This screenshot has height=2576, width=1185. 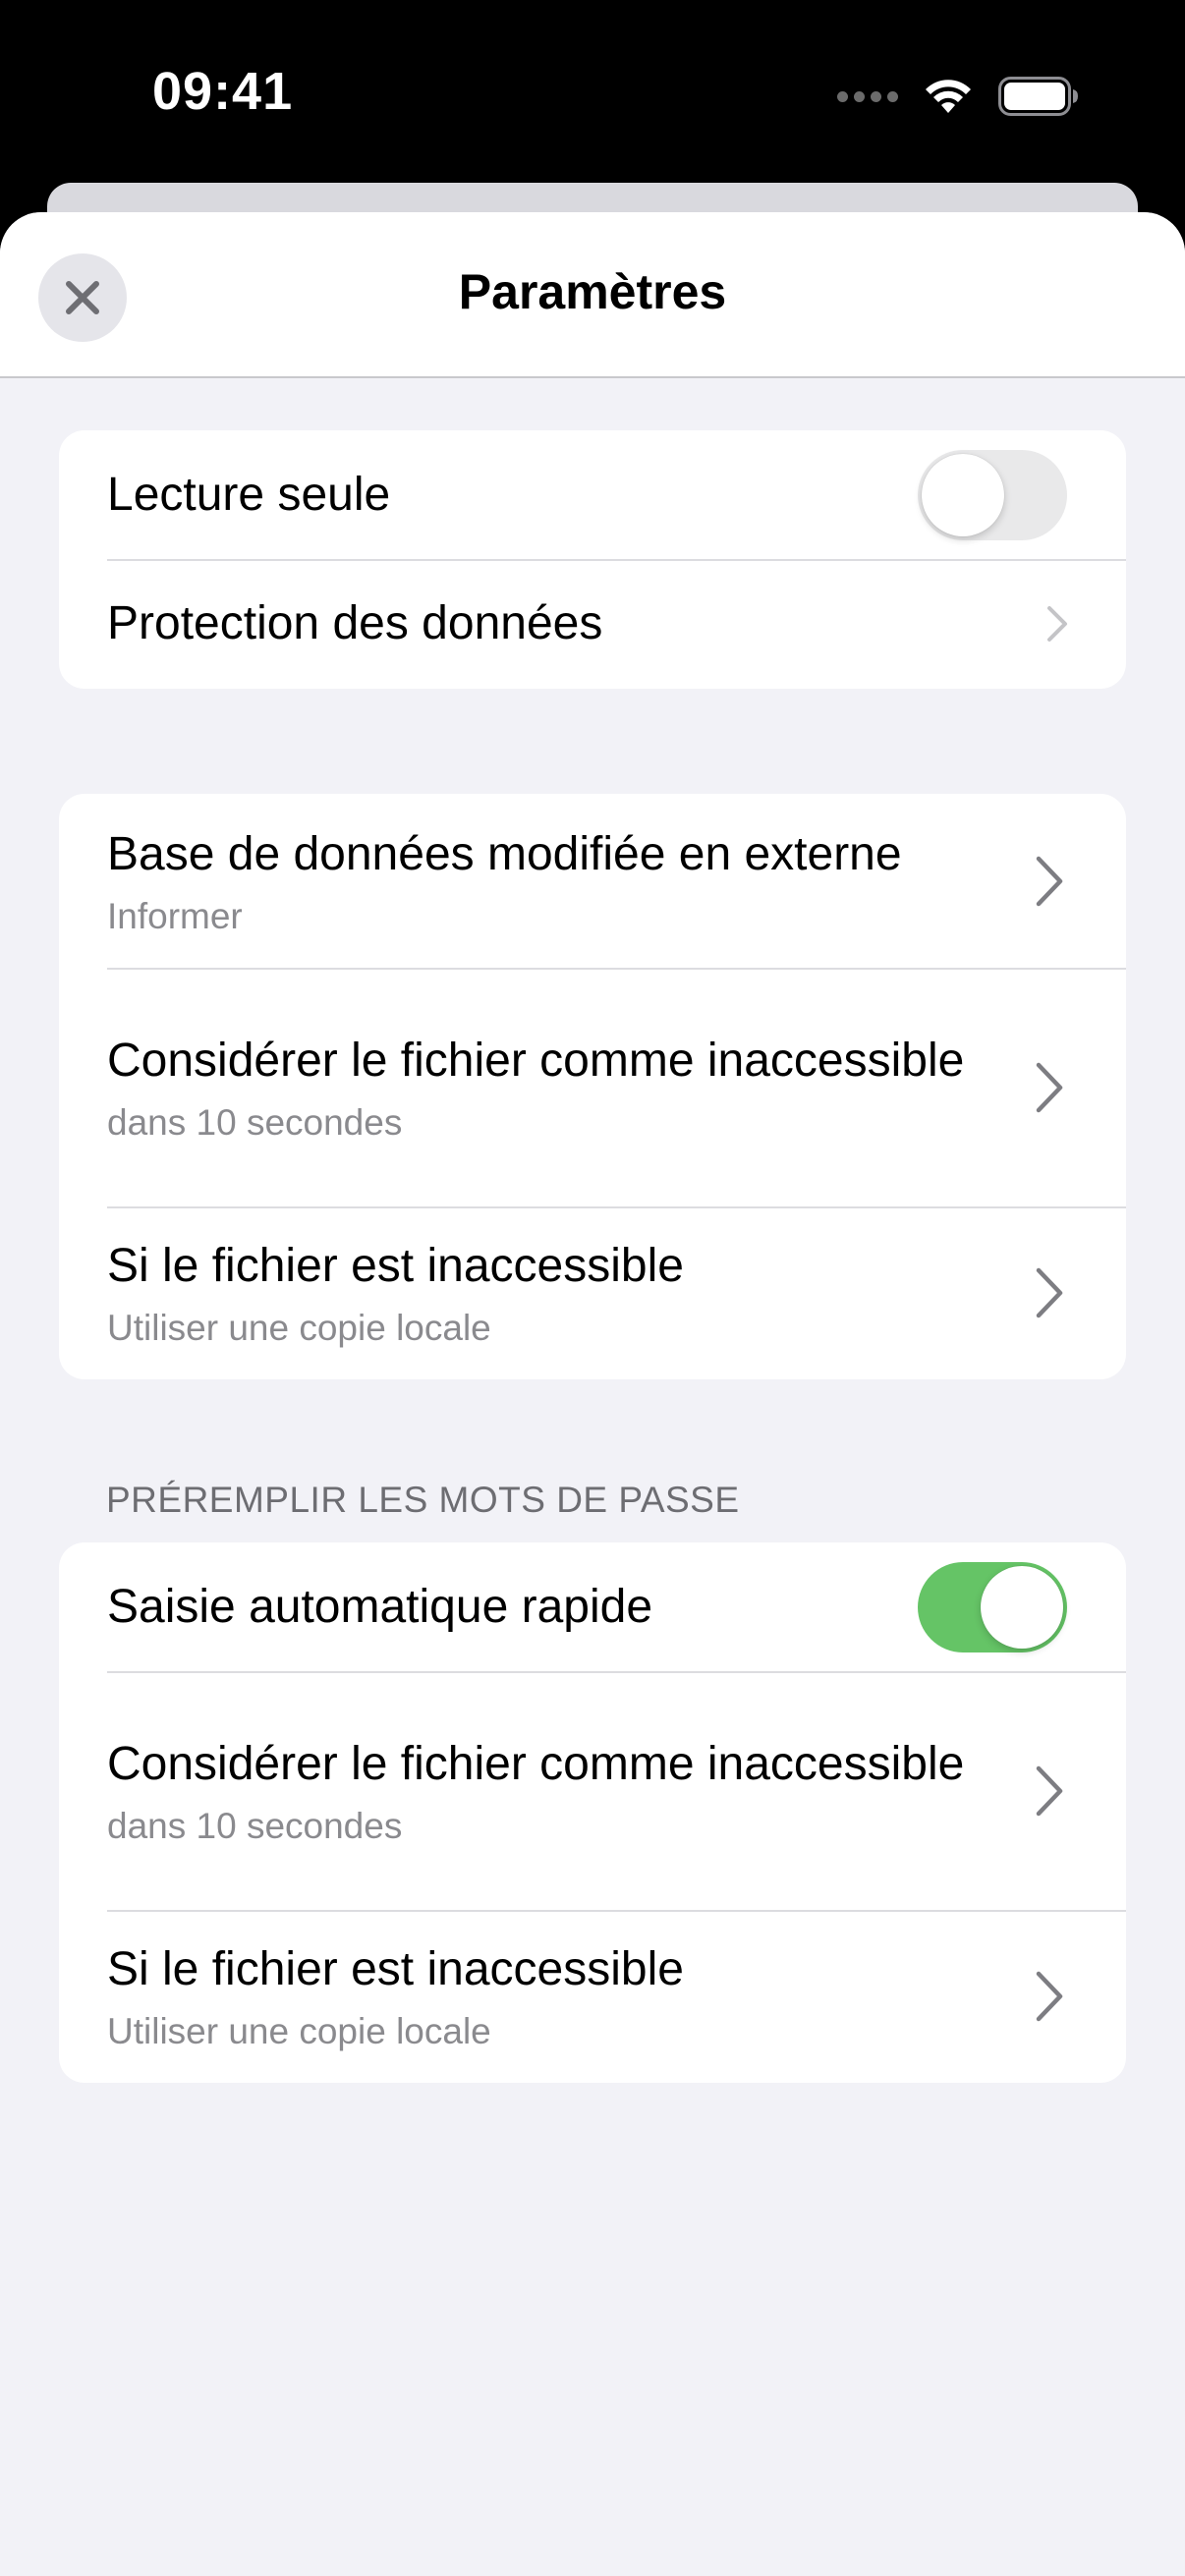 What do you see at coordinates (592, 93) in the screenshot?
I see `status-bar: 09:41` at bounding box center [592, 93].